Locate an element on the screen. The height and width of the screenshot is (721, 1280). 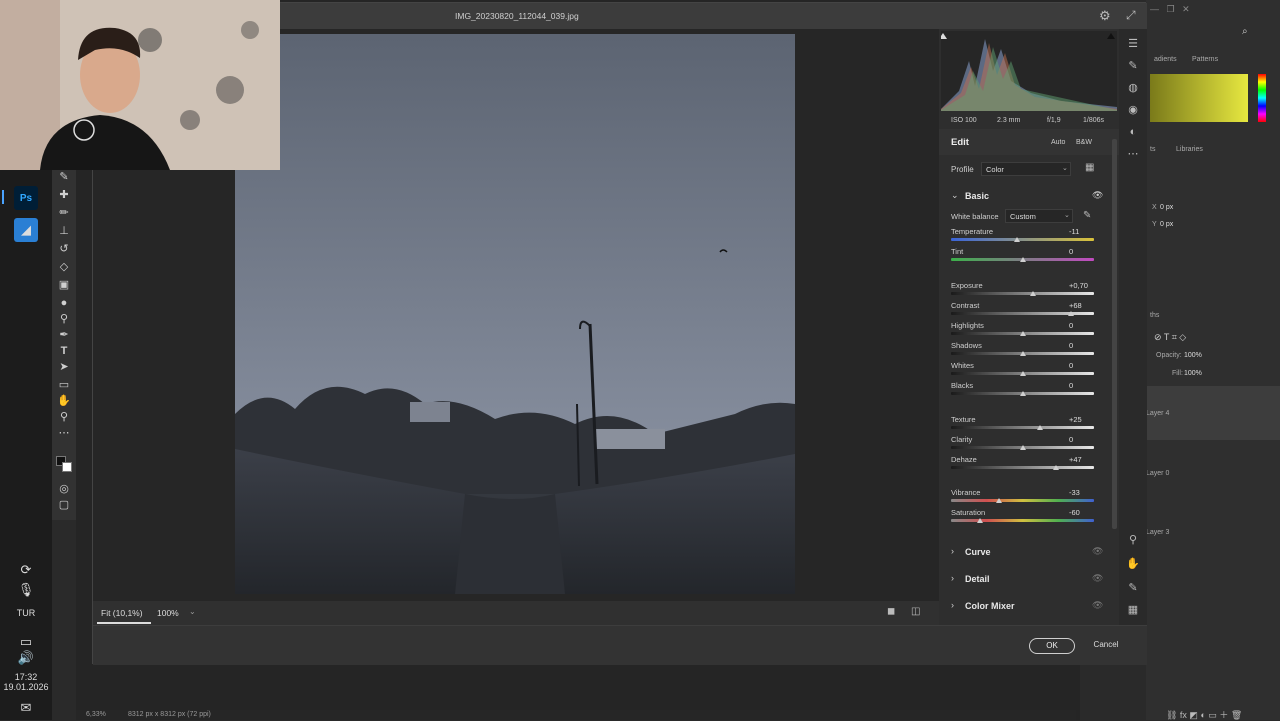
type-tool-icon: T is located at coordinates (64, 351).